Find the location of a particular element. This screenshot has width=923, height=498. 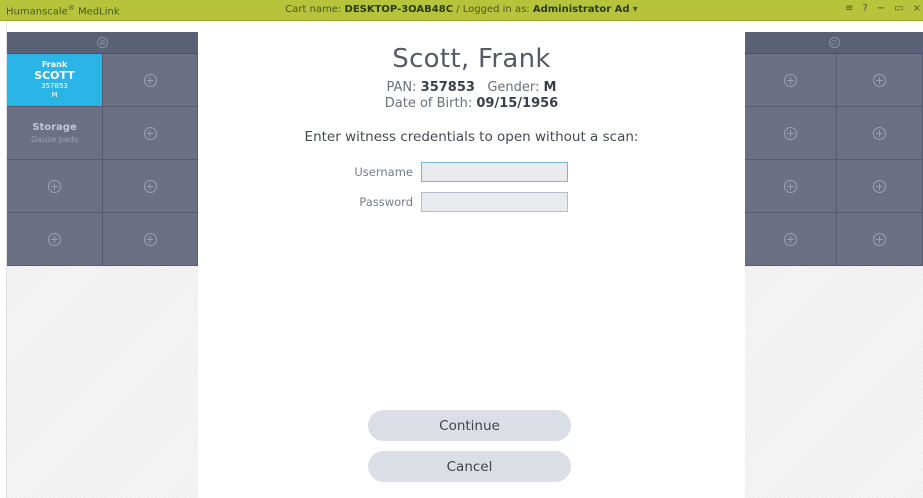

window-controls: ≡ ? − ▭ × is located at coordinates (883, 8).